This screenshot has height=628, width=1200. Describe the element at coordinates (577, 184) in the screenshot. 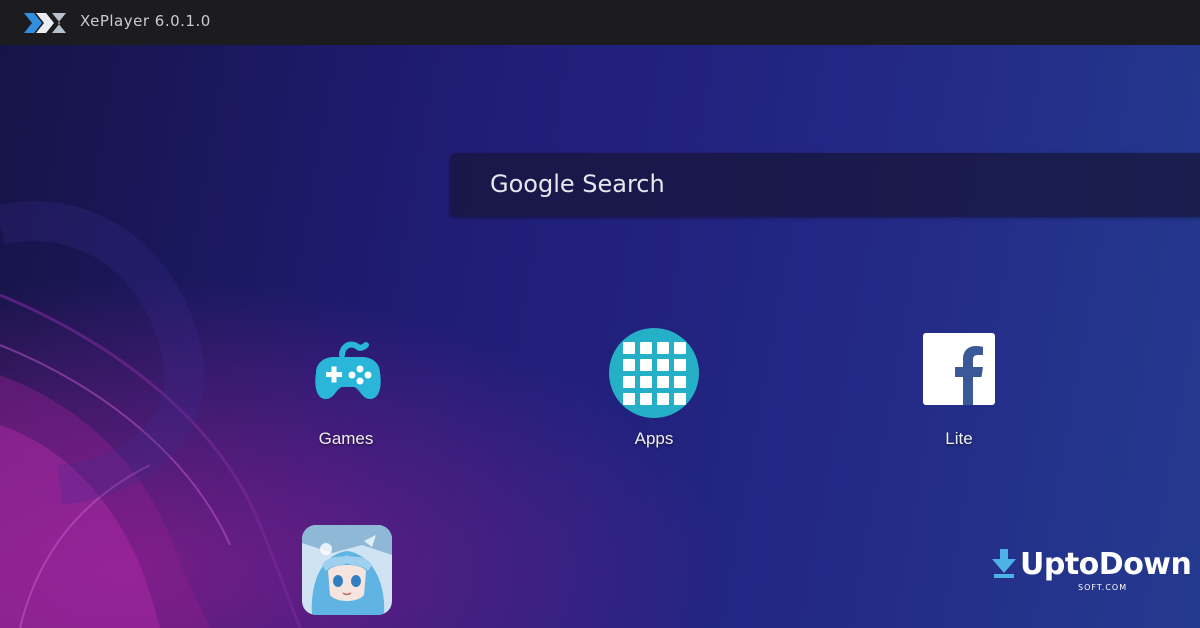

I see `search-label: Google Search` at that location.